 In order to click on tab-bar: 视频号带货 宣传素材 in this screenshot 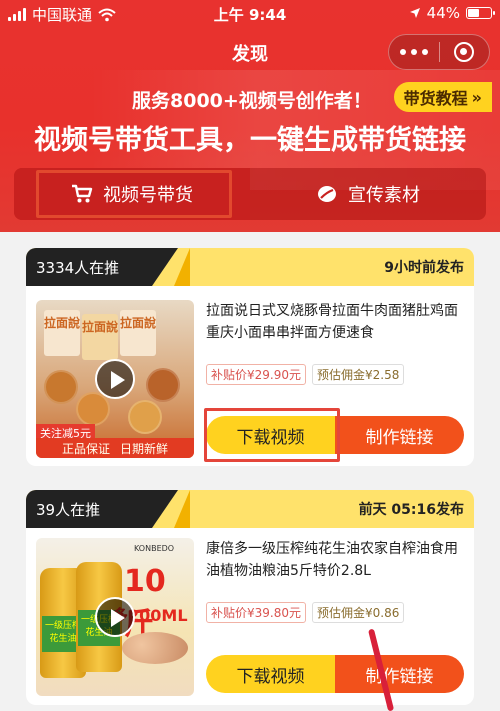, I will do `click(250, 194)`.